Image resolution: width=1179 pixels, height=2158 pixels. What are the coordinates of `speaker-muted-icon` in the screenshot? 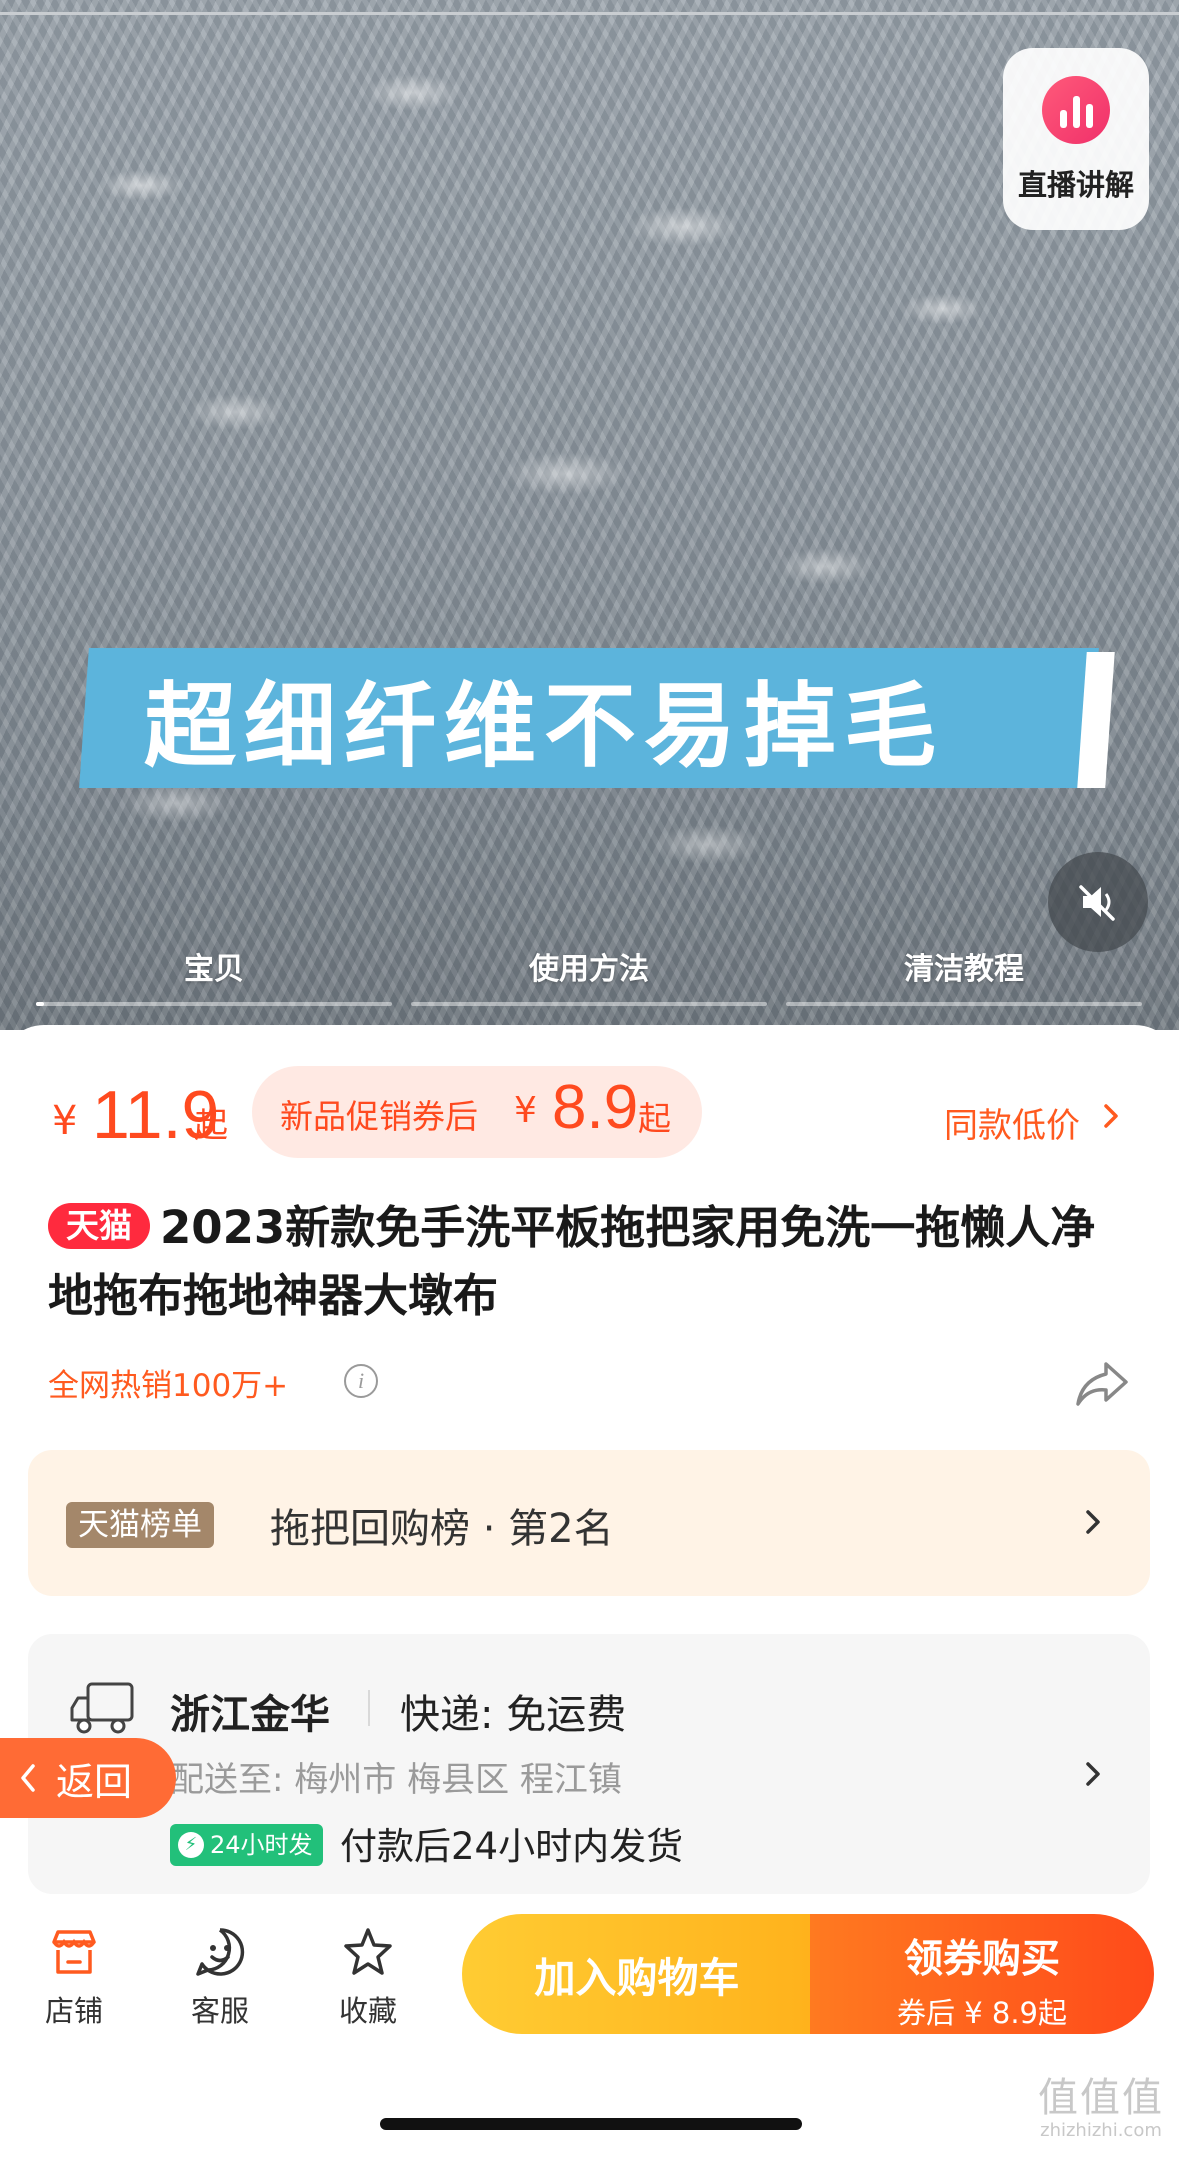 It's located at (1097, 903).